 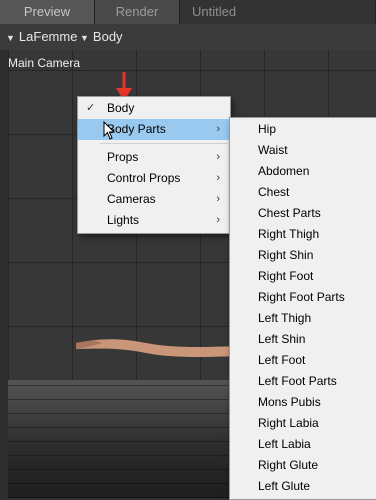 I want to click on camera-label: Main Camera, so click(x=44, y=63).